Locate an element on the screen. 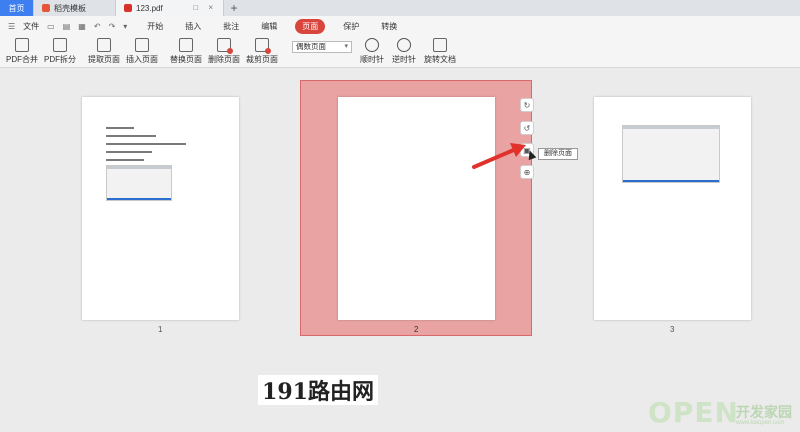  page-range-select: 偶数页面 ▾ is located at coordinates (322, 47).